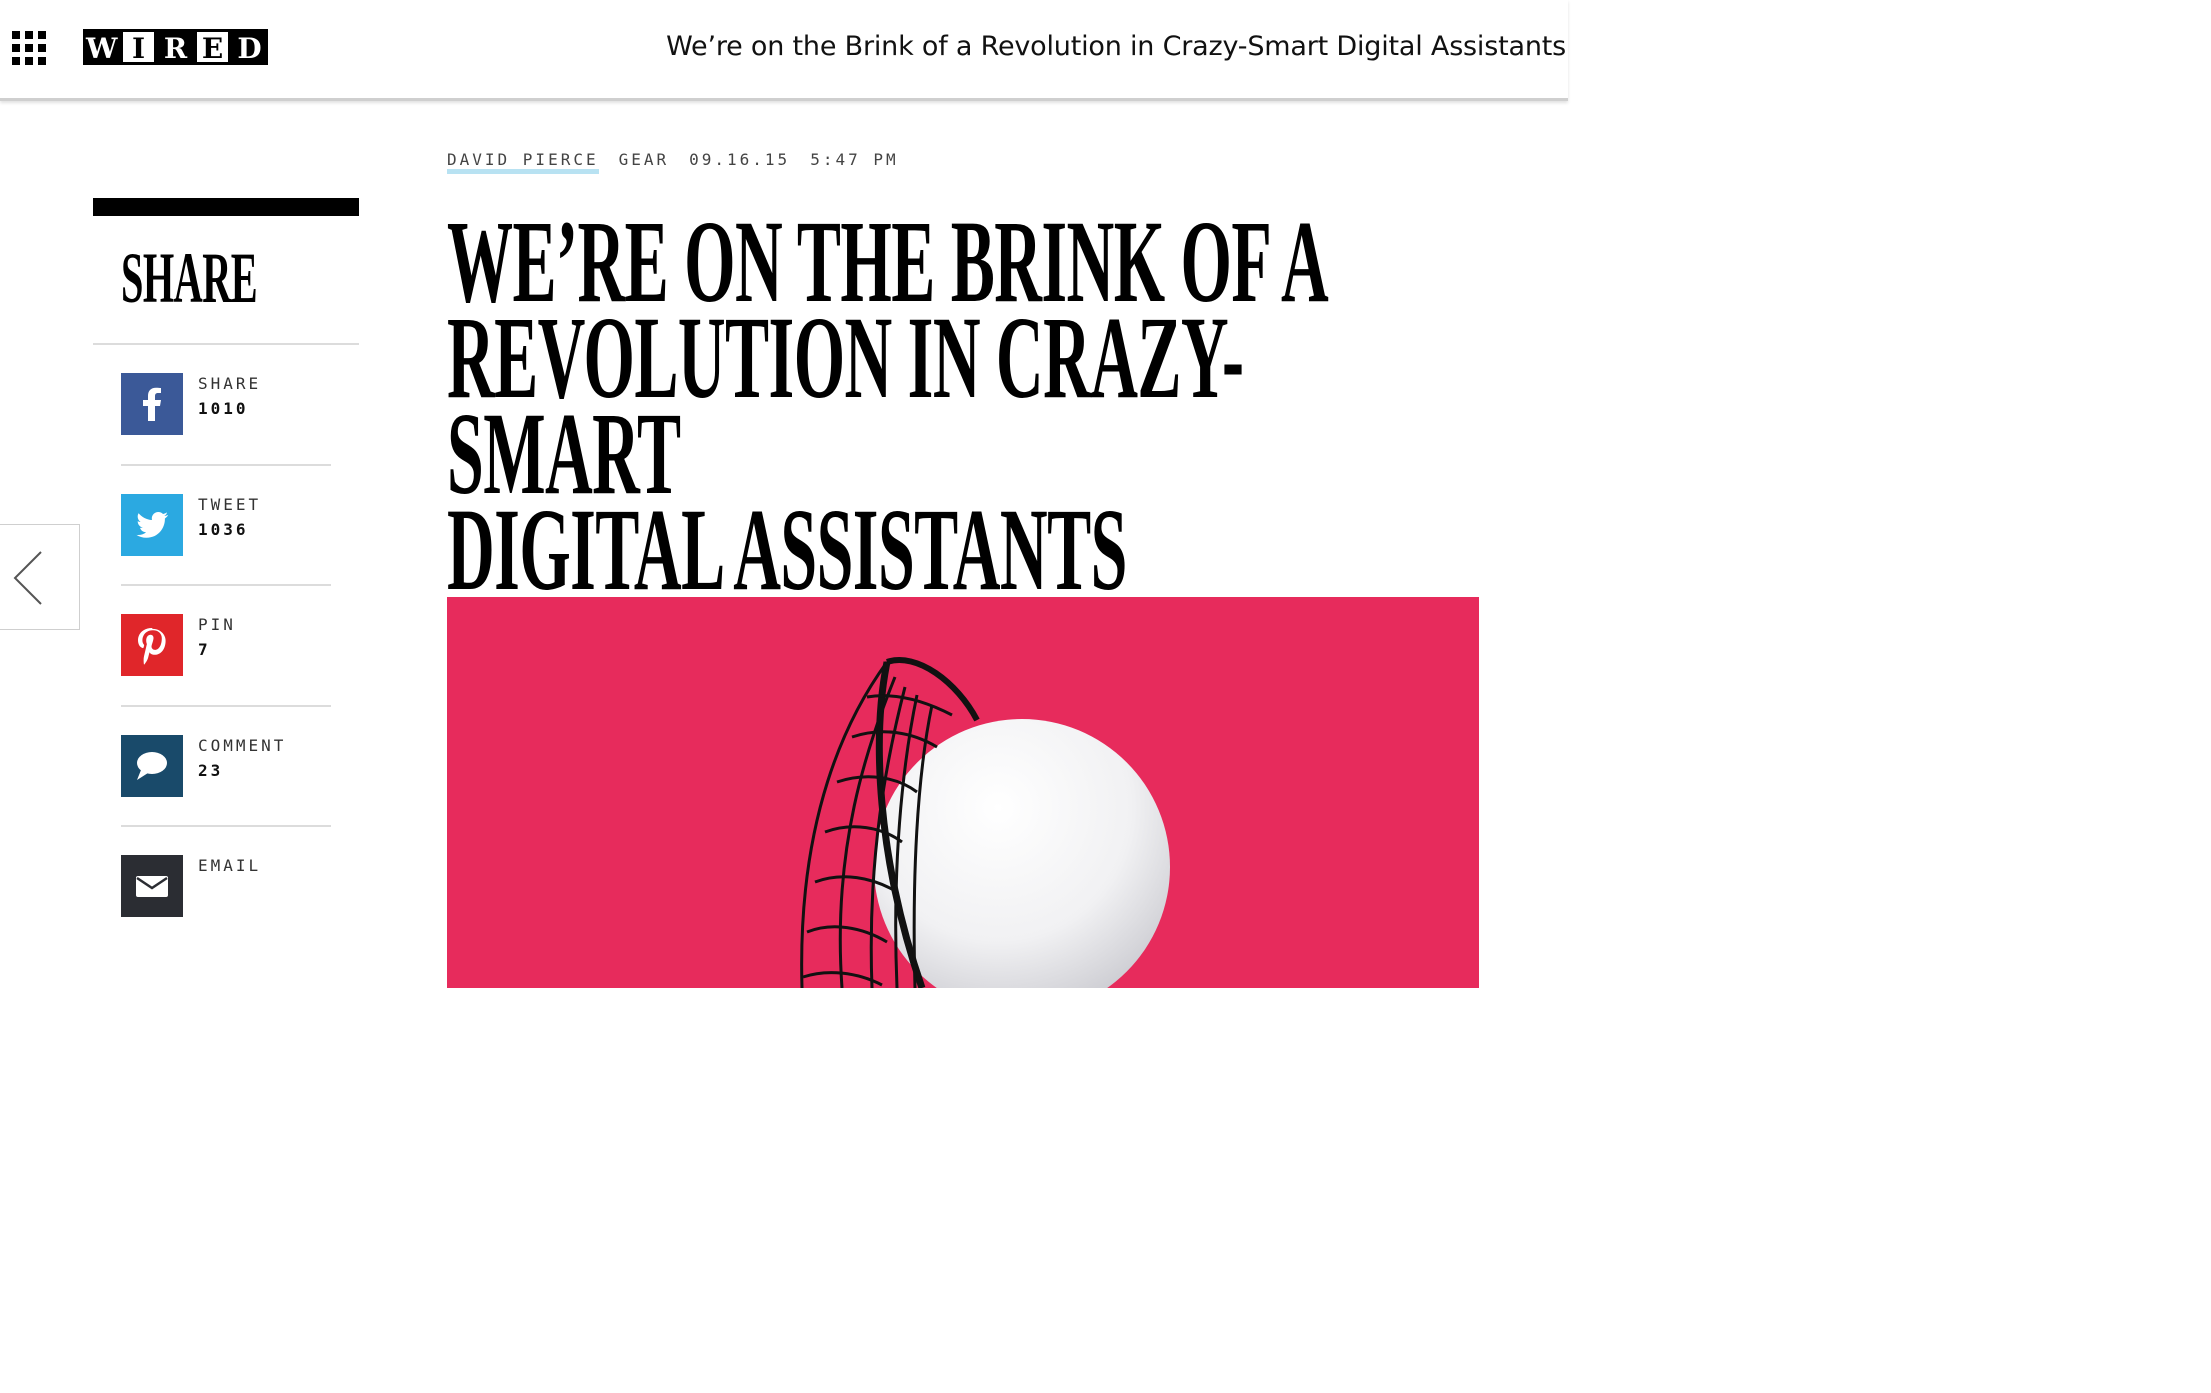  What do you see at coordinates (854, 159) in the screenshot?
I see `publish-time: 5:47 PM` at bounding box center [854, 159].